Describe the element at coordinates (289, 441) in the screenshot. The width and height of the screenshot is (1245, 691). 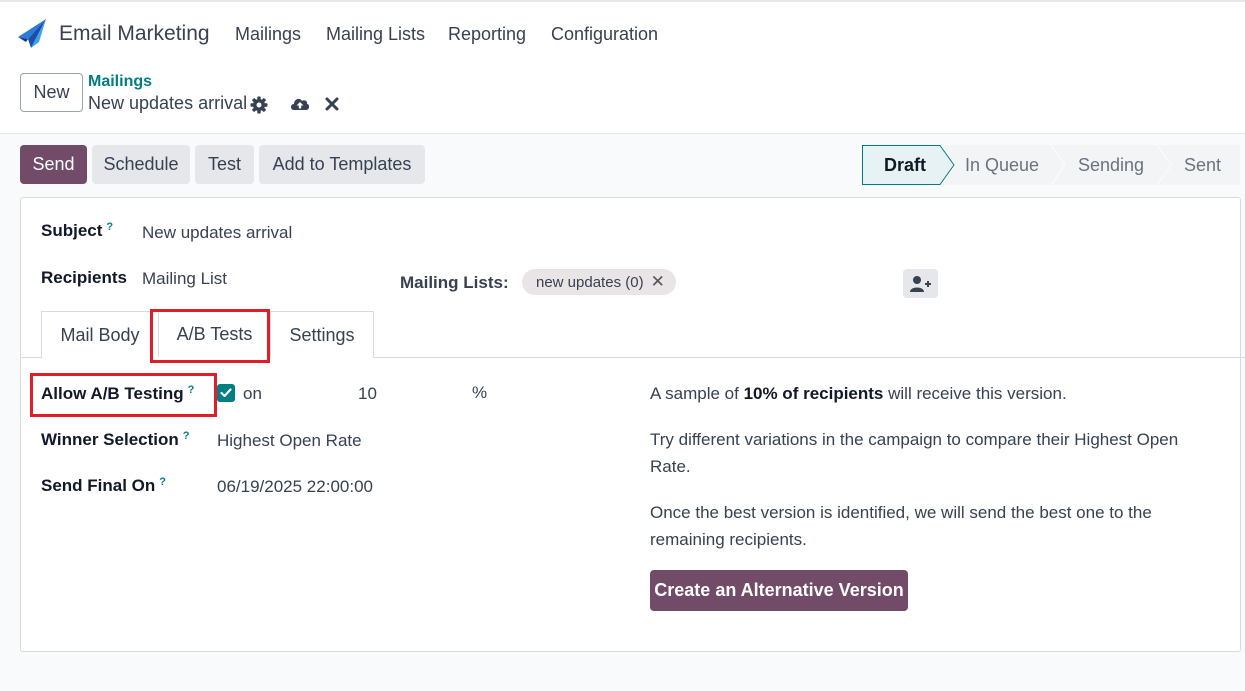
I see `winner-selection-select: Highest Open Rate` at that location.